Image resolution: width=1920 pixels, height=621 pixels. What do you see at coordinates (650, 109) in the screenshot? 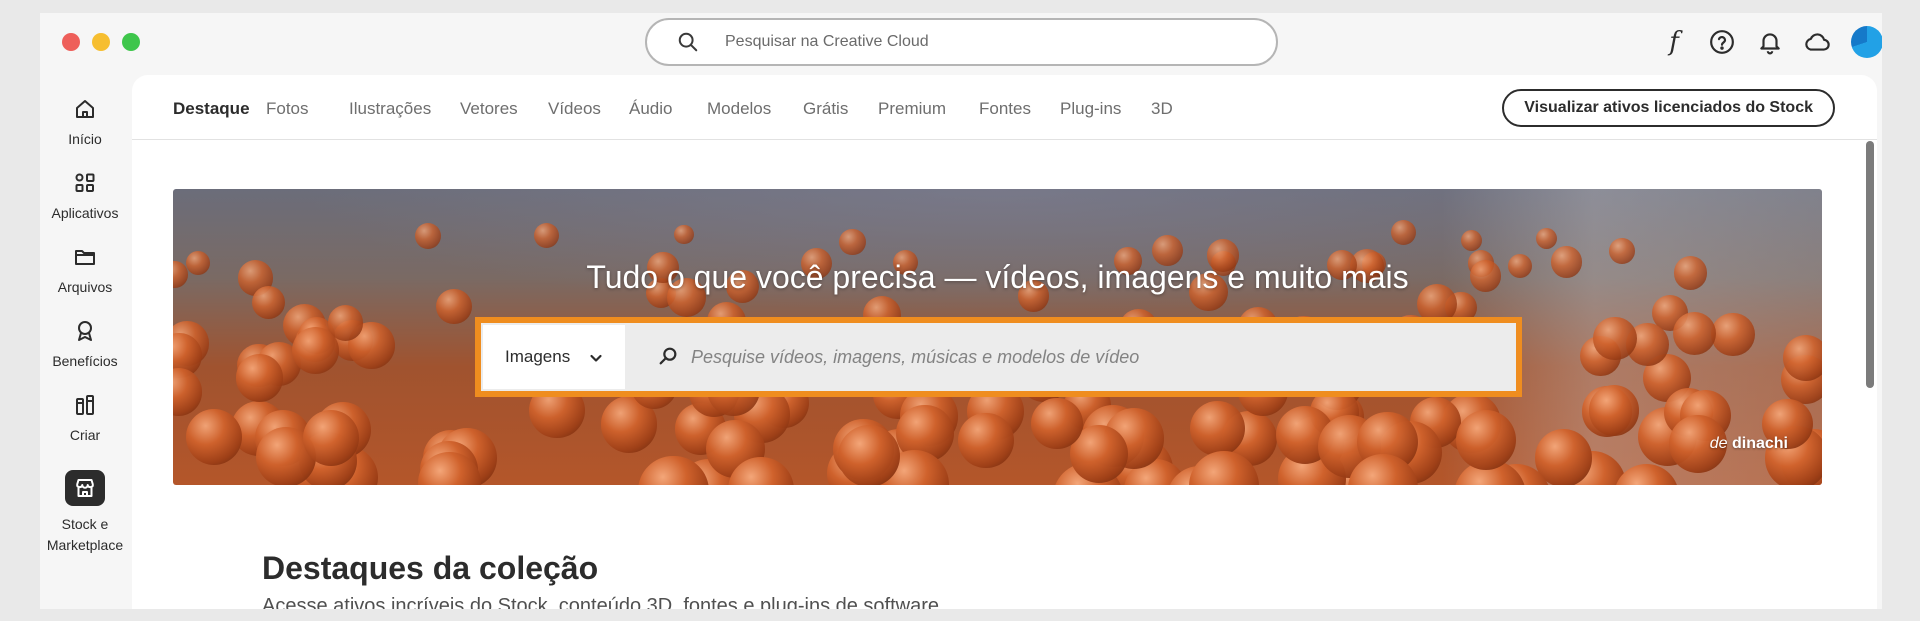
I see `tab-audio: Áudio` at bounding box center [650, 109].